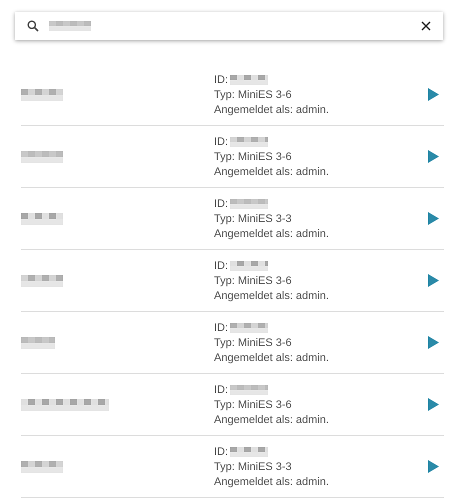  What do you see at coordinates (229, 26) in the screenshot?
I see `search-field` at bounding box center [229, 26].